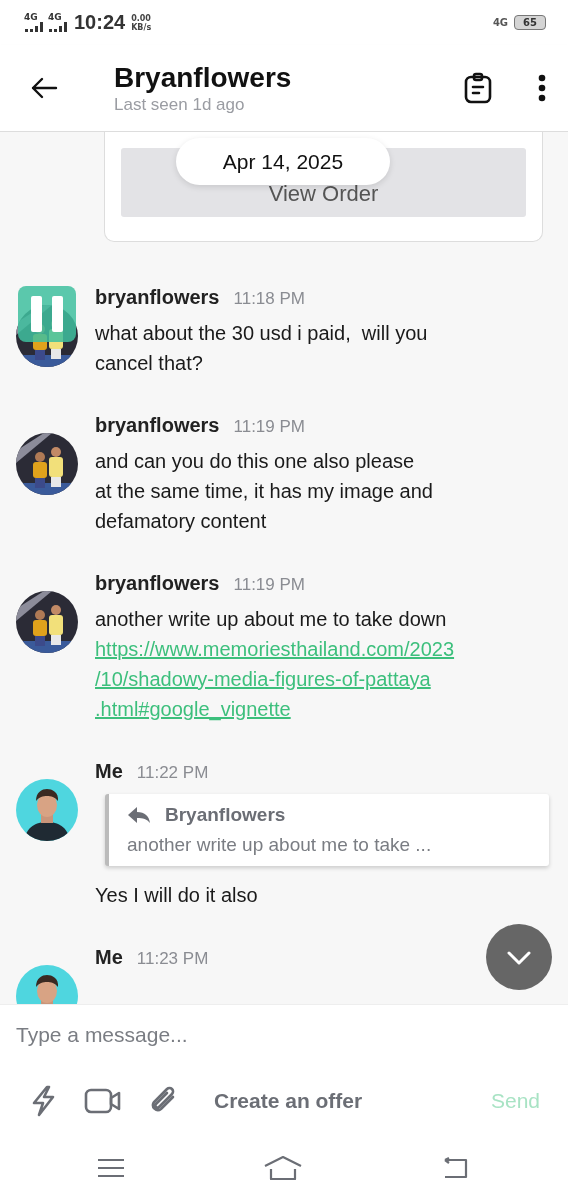 The image size is (568, 1200). What do you see at coordinates (203, 77) in the screenshot?
I see `contact-name: Bryanflowers` at bounding box center [203, 77].